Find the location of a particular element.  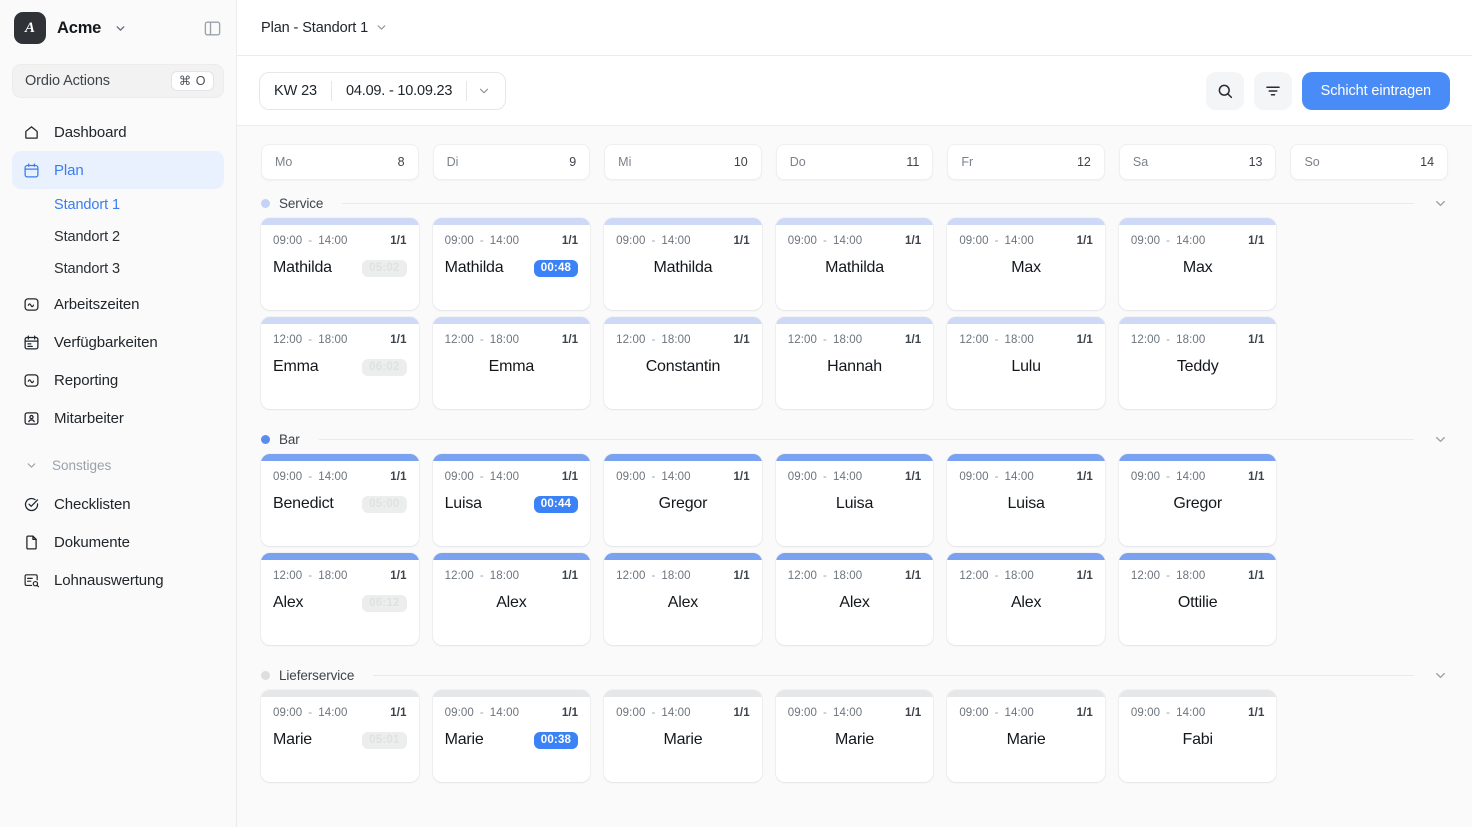

day-header: Mi 10 is located at coordinates (683, 162).